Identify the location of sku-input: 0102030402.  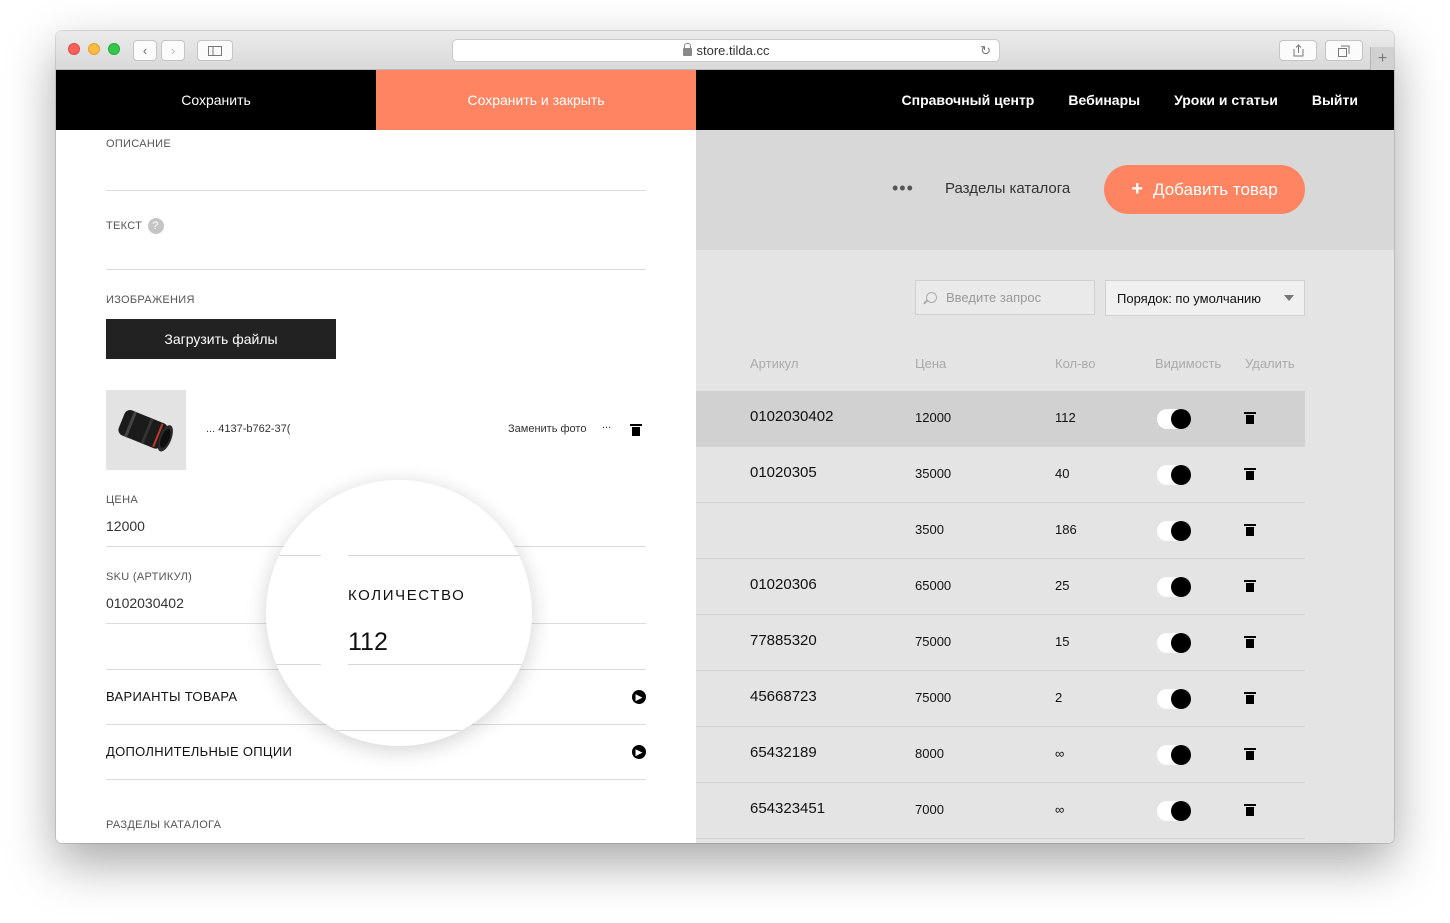
(145, 603).